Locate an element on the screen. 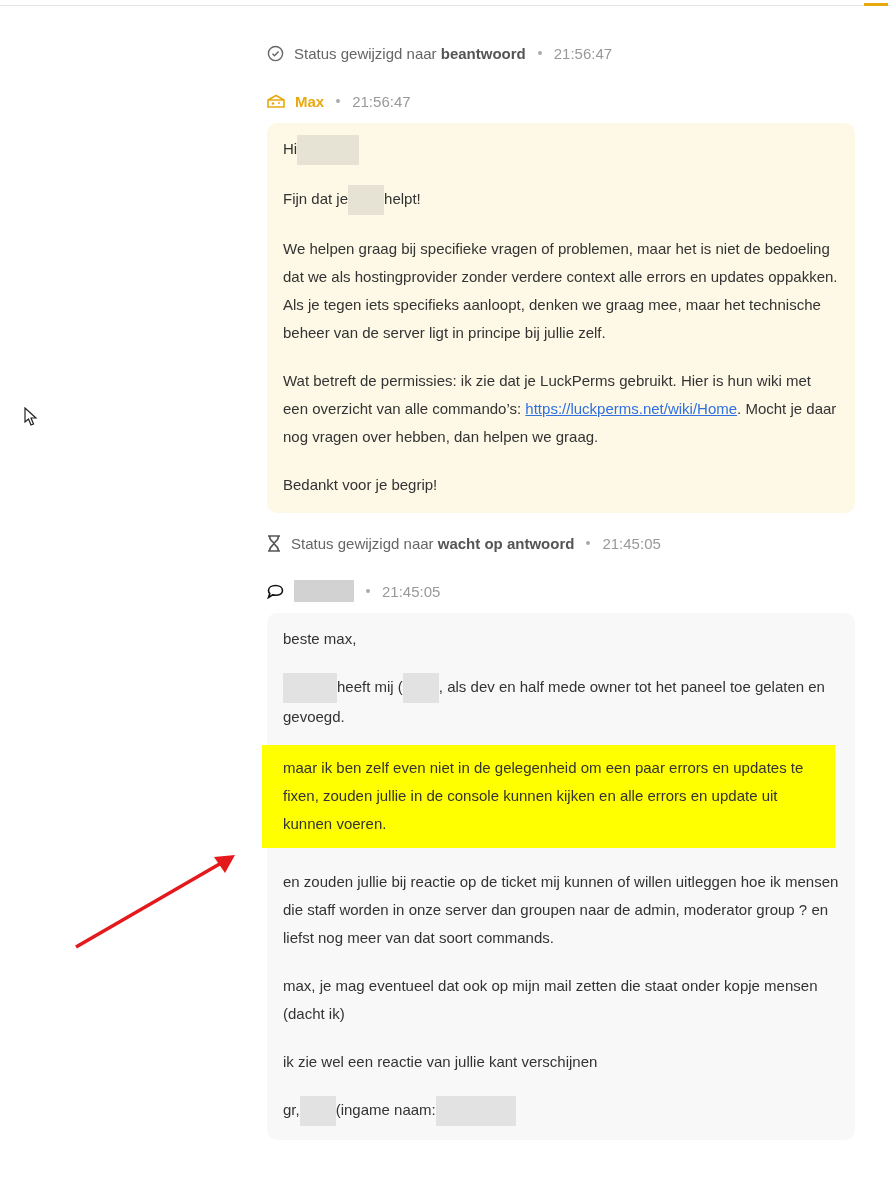 The image size is (891, 1192). message-paragraph: Fijn dat je helpt! is located at coordinates (561, 200).